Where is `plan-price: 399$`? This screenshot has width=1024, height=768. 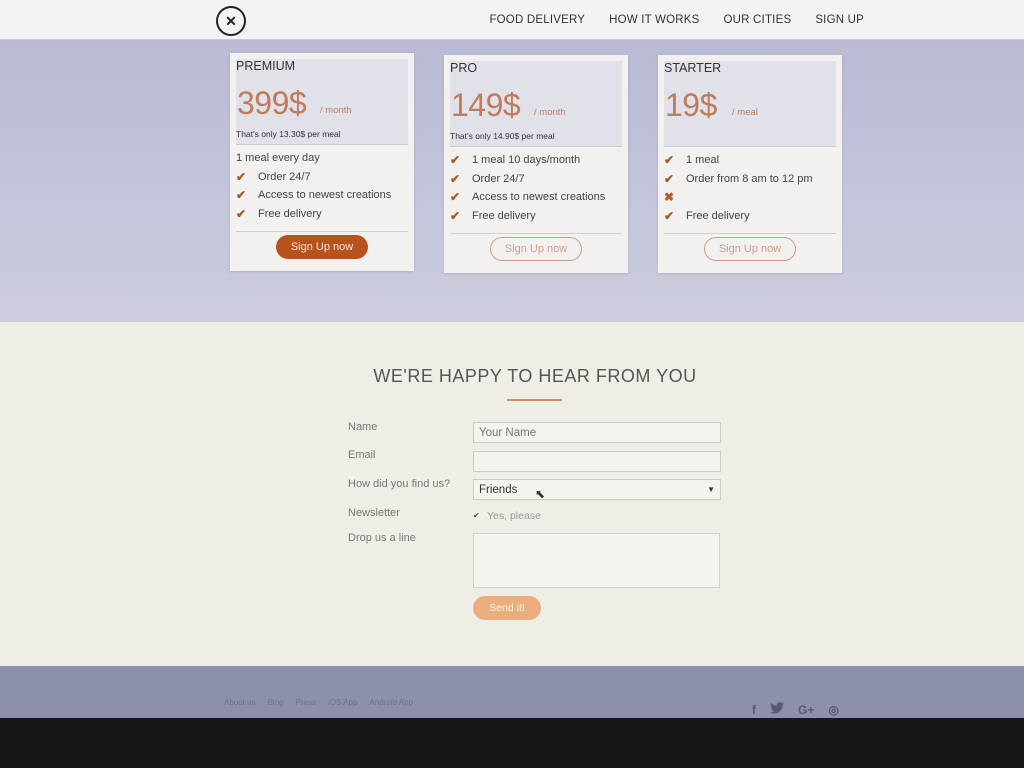 plan-price: 399$ is located at coordinates (272, 103).